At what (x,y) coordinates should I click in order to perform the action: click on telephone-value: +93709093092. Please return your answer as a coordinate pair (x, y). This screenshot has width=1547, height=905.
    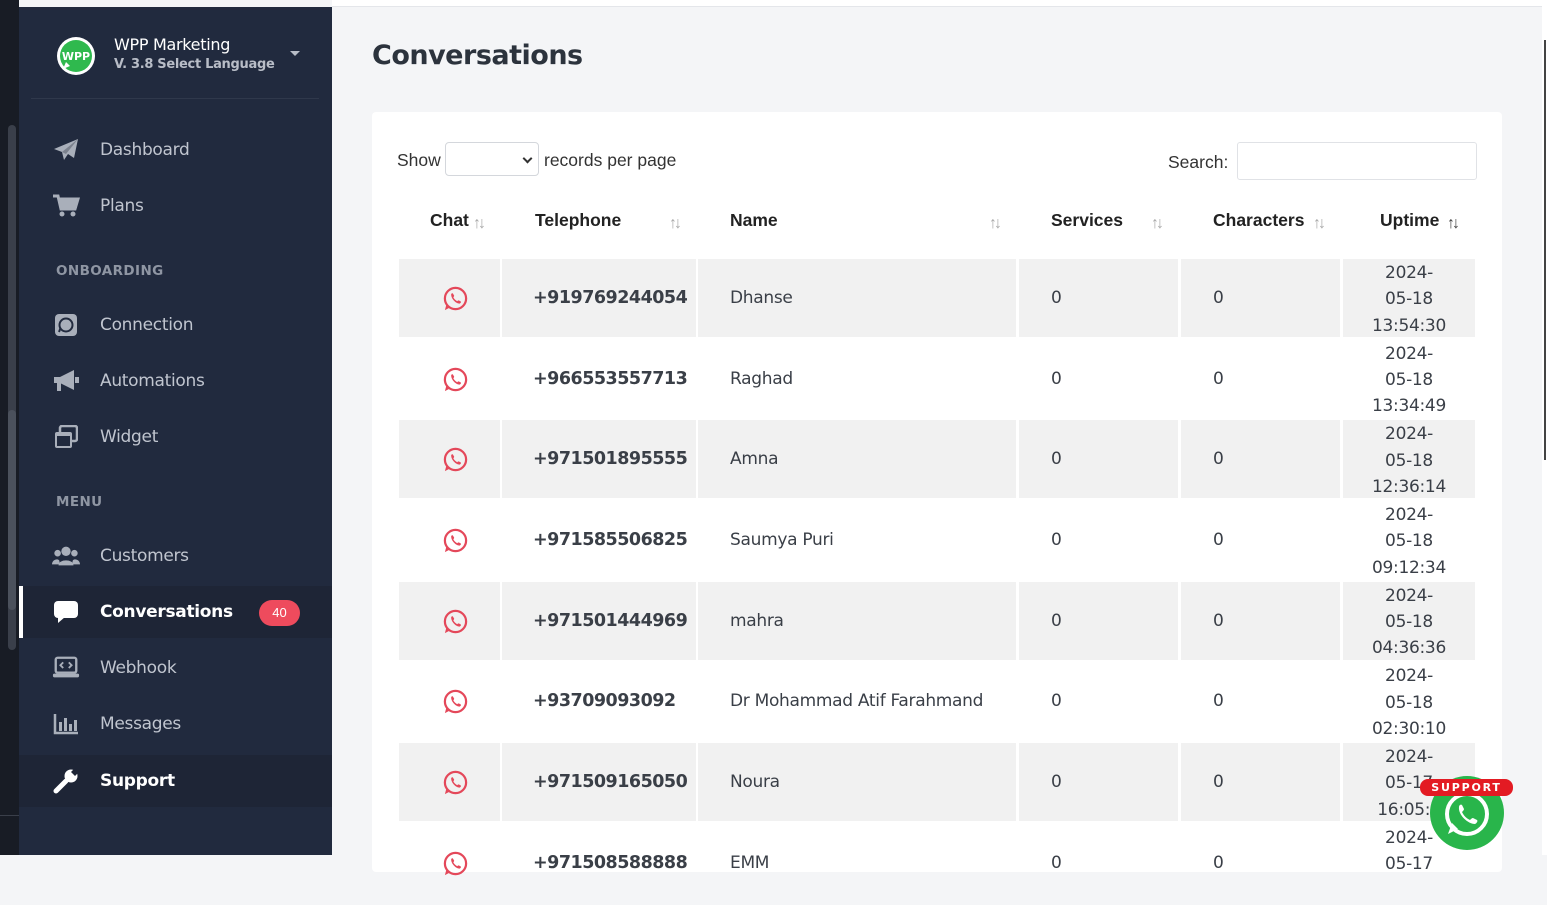
    Looking at the image, I should click on (604, 701).